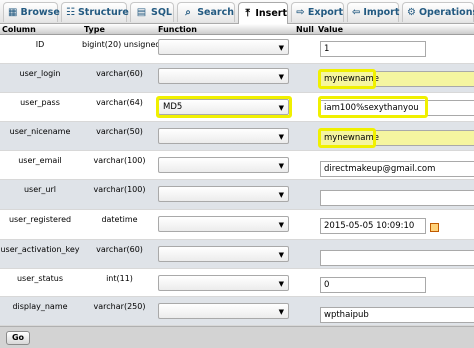 The image size is (474, 348). Describe the element at coordinates (325, 12) in the screenshot. I see `tab-label: Export` at that location.